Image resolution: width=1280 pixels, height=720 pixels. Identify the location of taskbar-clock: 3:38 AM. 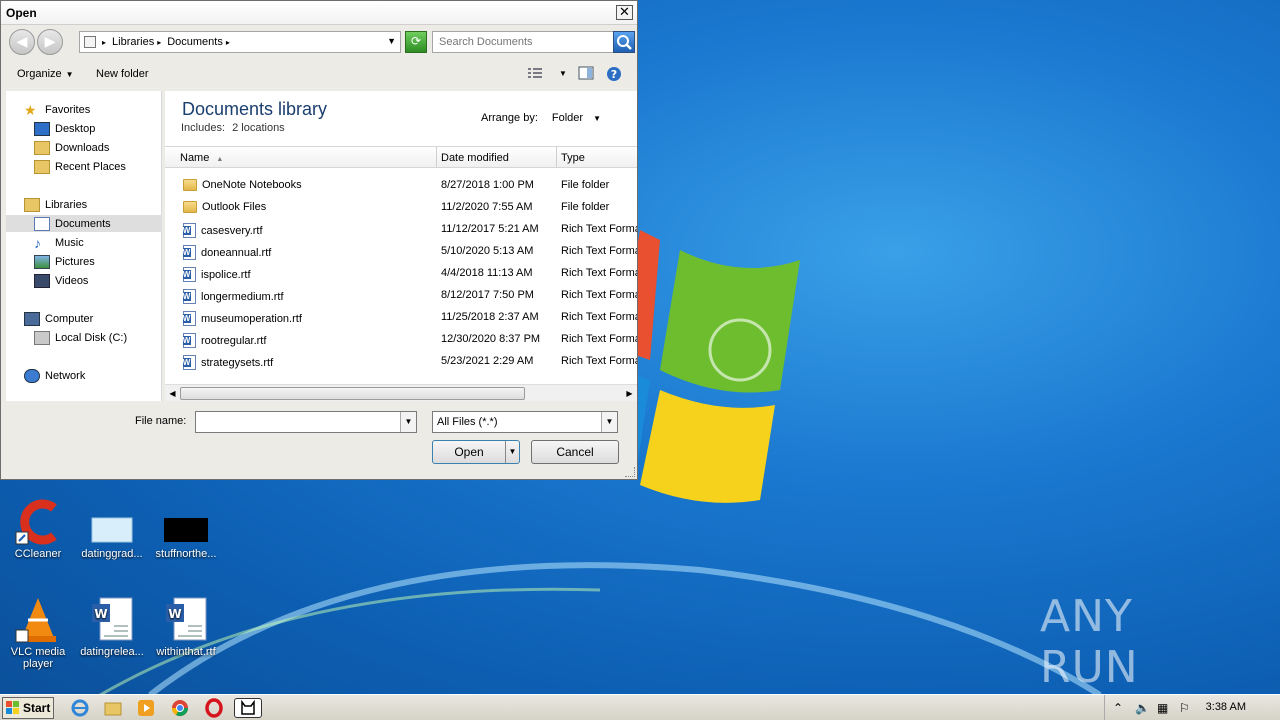
(1226, 707).